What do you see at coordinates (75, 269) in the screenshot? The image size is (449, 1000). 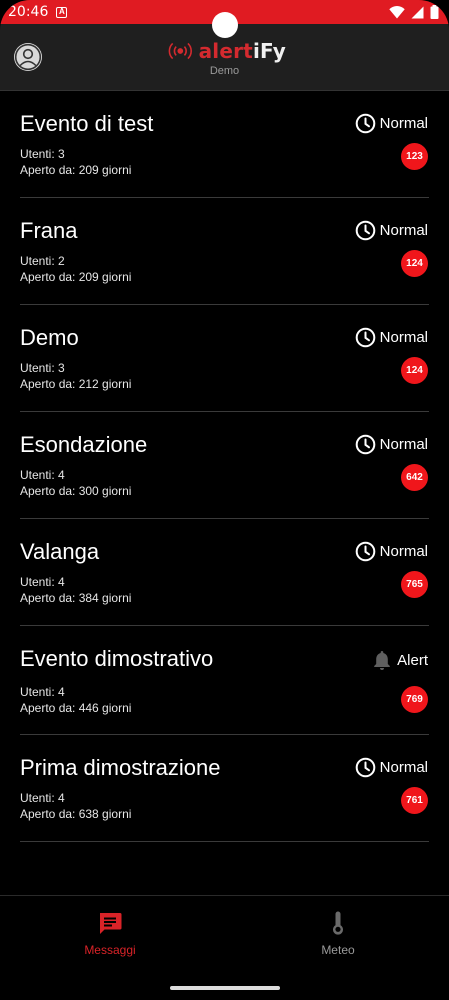 I see `event-meta: Utenti: 2 Aperto da: 209 giorni` at bounding box center [75, 269].